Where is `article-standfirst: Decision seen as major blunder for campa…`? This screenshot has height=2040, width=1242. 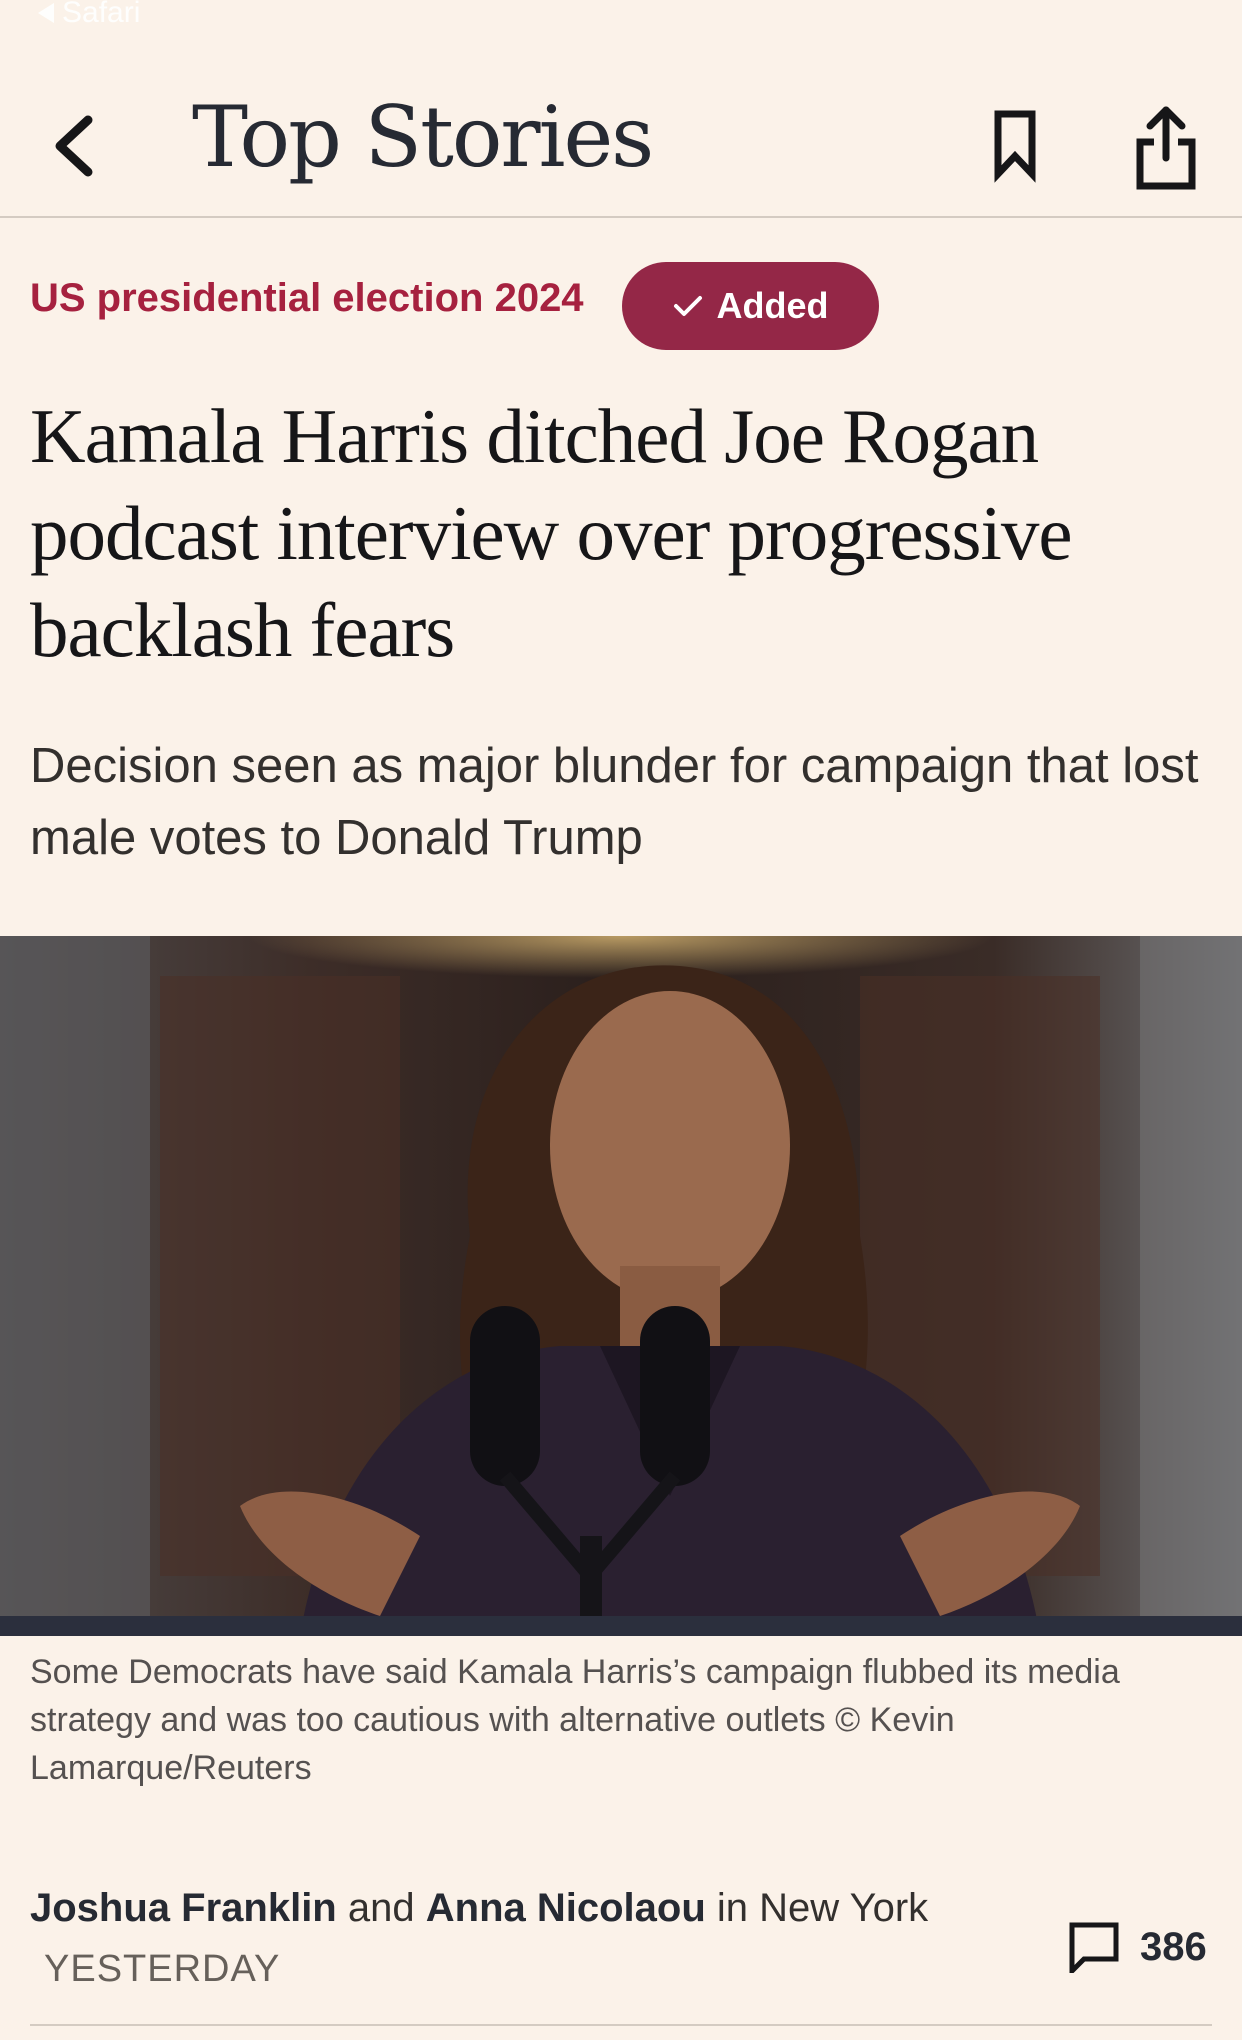
article-standfirst: Decision seen as major blunder for campa… is located at coordinates (614, 802).